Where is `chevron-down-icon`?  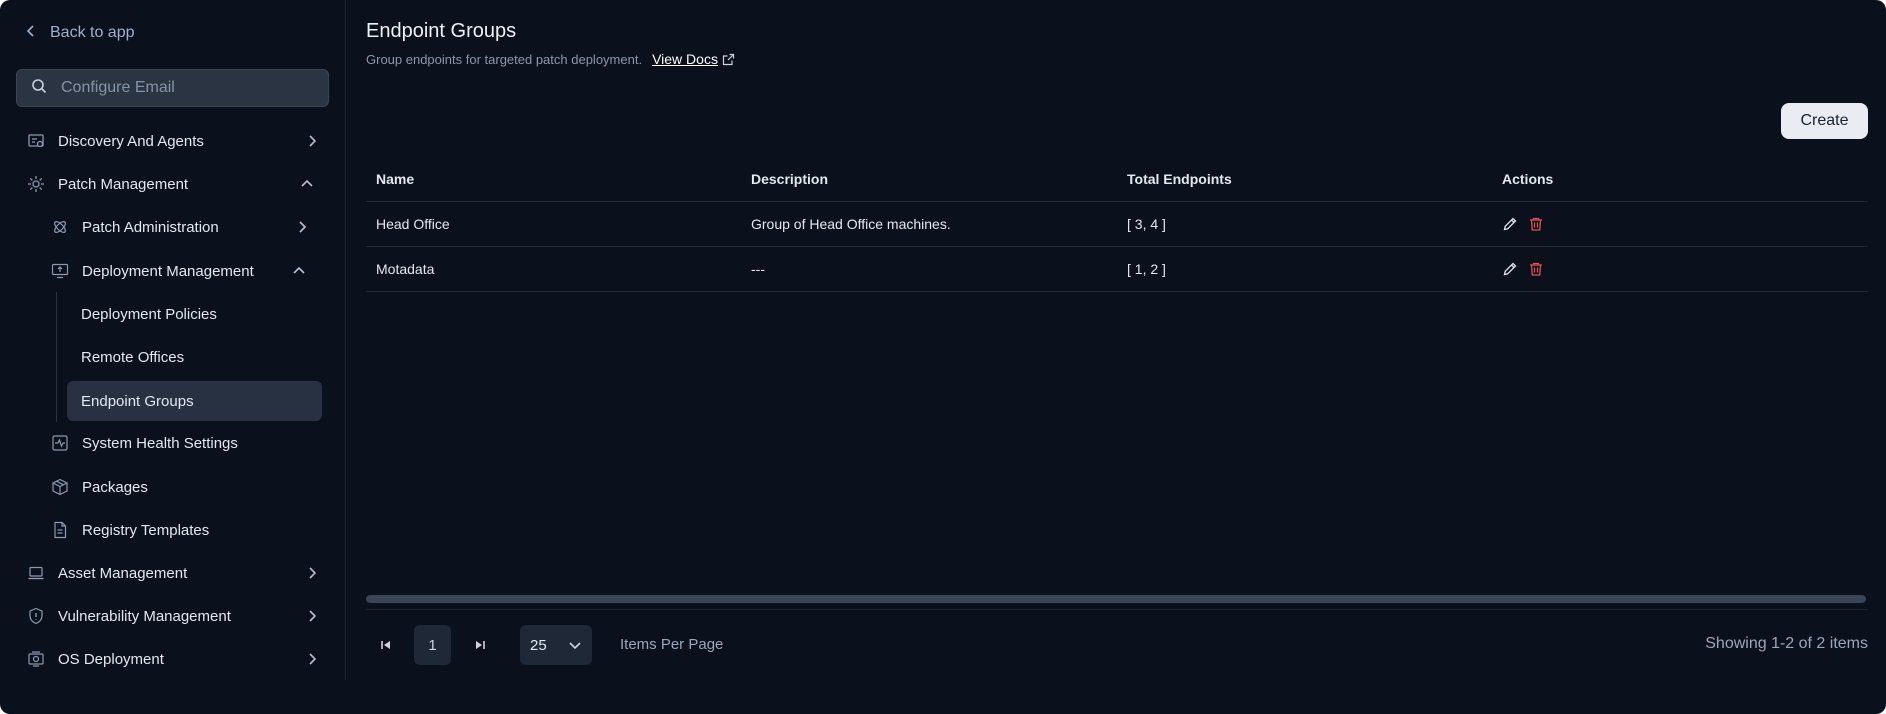
chevron-down-icon is located at coordinates (575, 646).